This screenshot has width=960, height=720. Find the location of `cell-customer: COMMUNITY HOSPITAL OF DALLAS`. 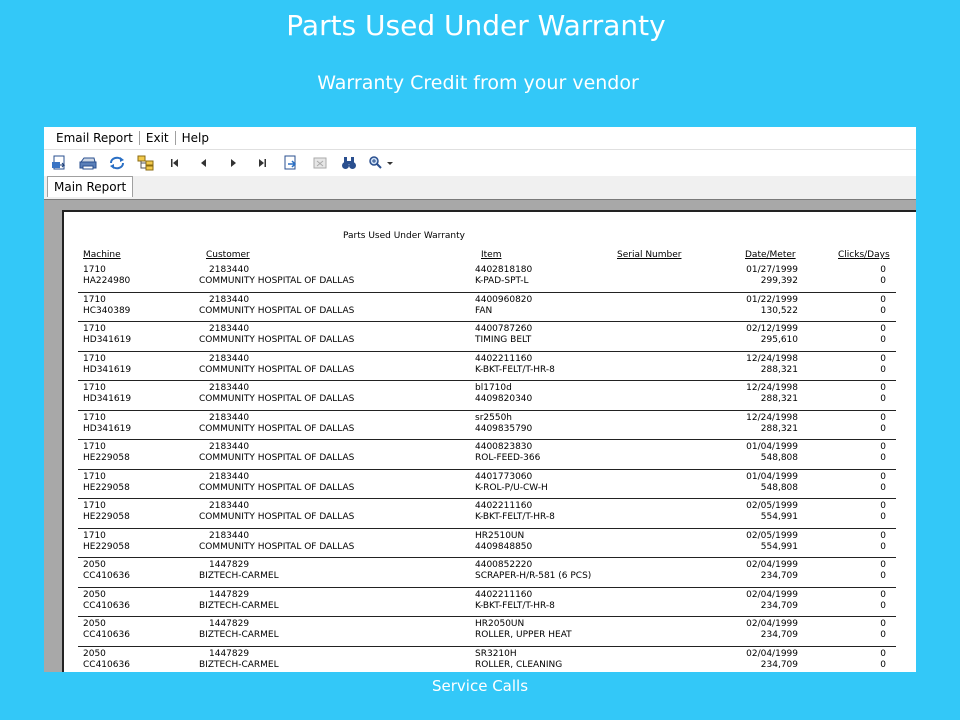

cell-customer: COMMUNITY HOSPITAL OF DALLAS is located at coordinates (277, 281).